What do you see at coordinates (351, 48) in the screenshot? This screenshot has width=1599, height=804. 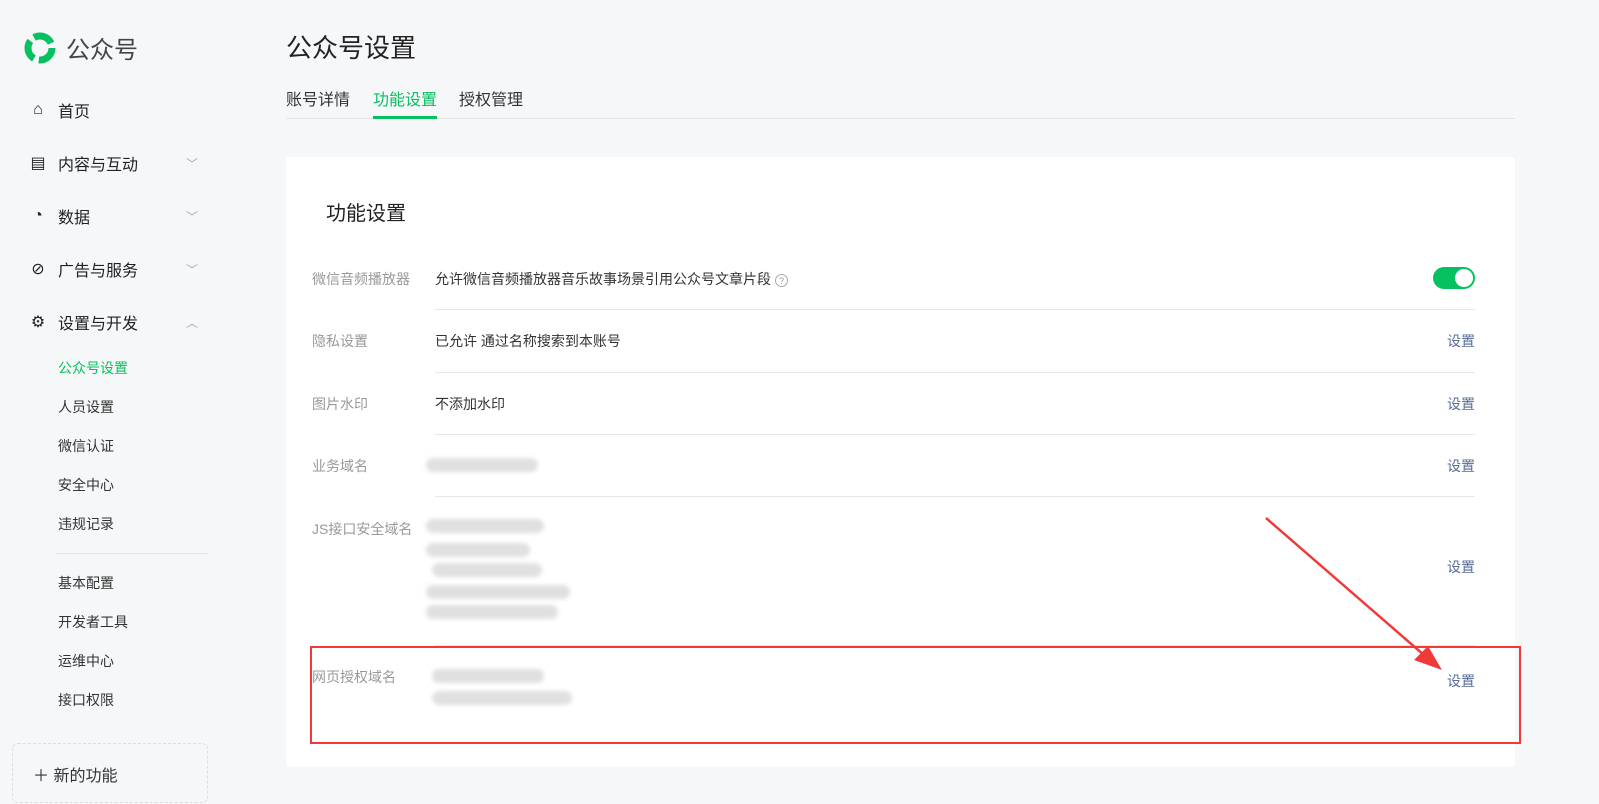 I see `page-title: 公众号设置` at bounding box center [351, 48].